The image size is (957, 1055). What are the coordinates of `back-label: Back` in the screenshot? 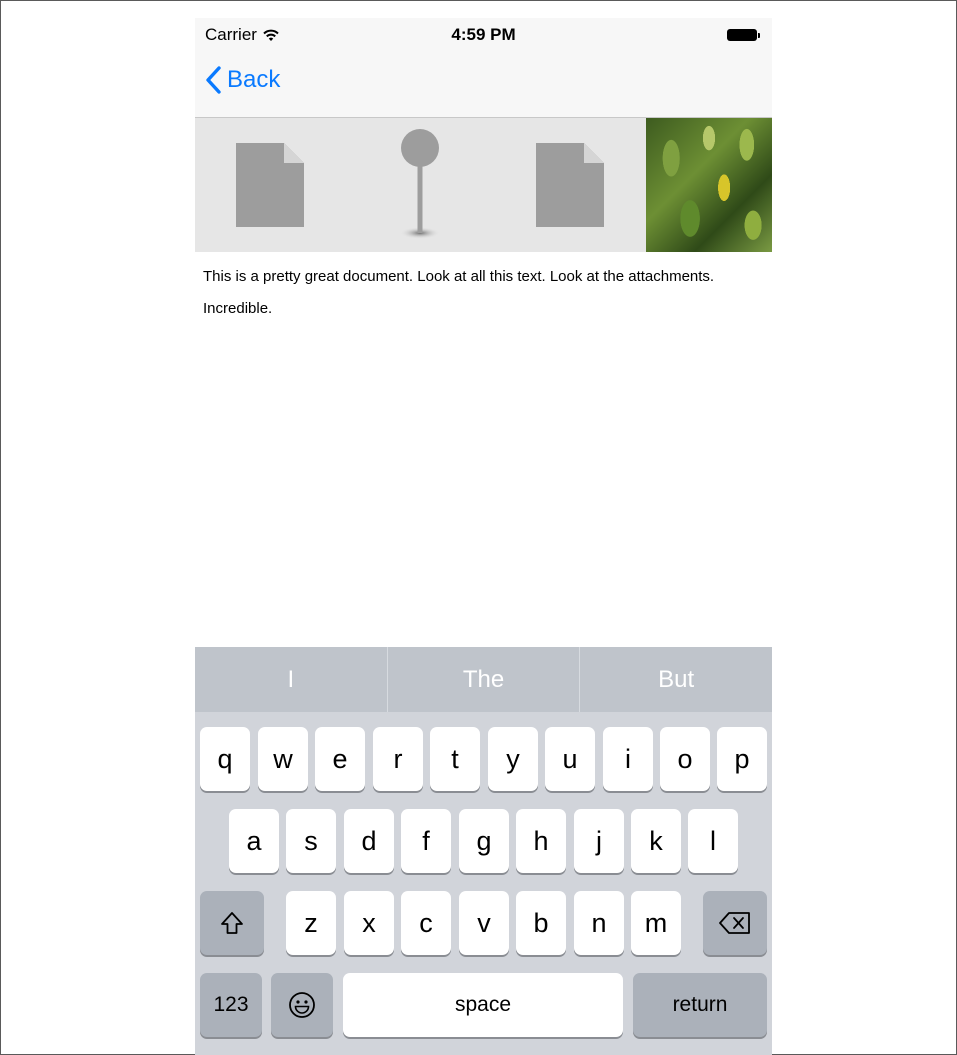 It's located at (254, 79).